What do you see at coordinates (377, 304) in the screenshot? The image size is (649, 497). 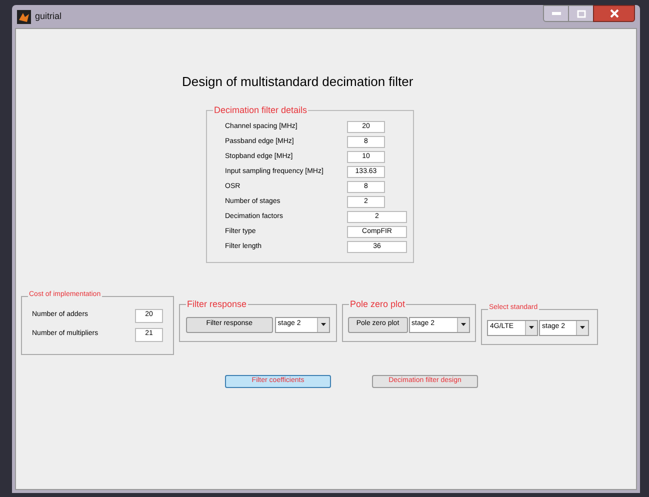 I see `panel-title: Pole zero plot` at bounding box center [377, 304].